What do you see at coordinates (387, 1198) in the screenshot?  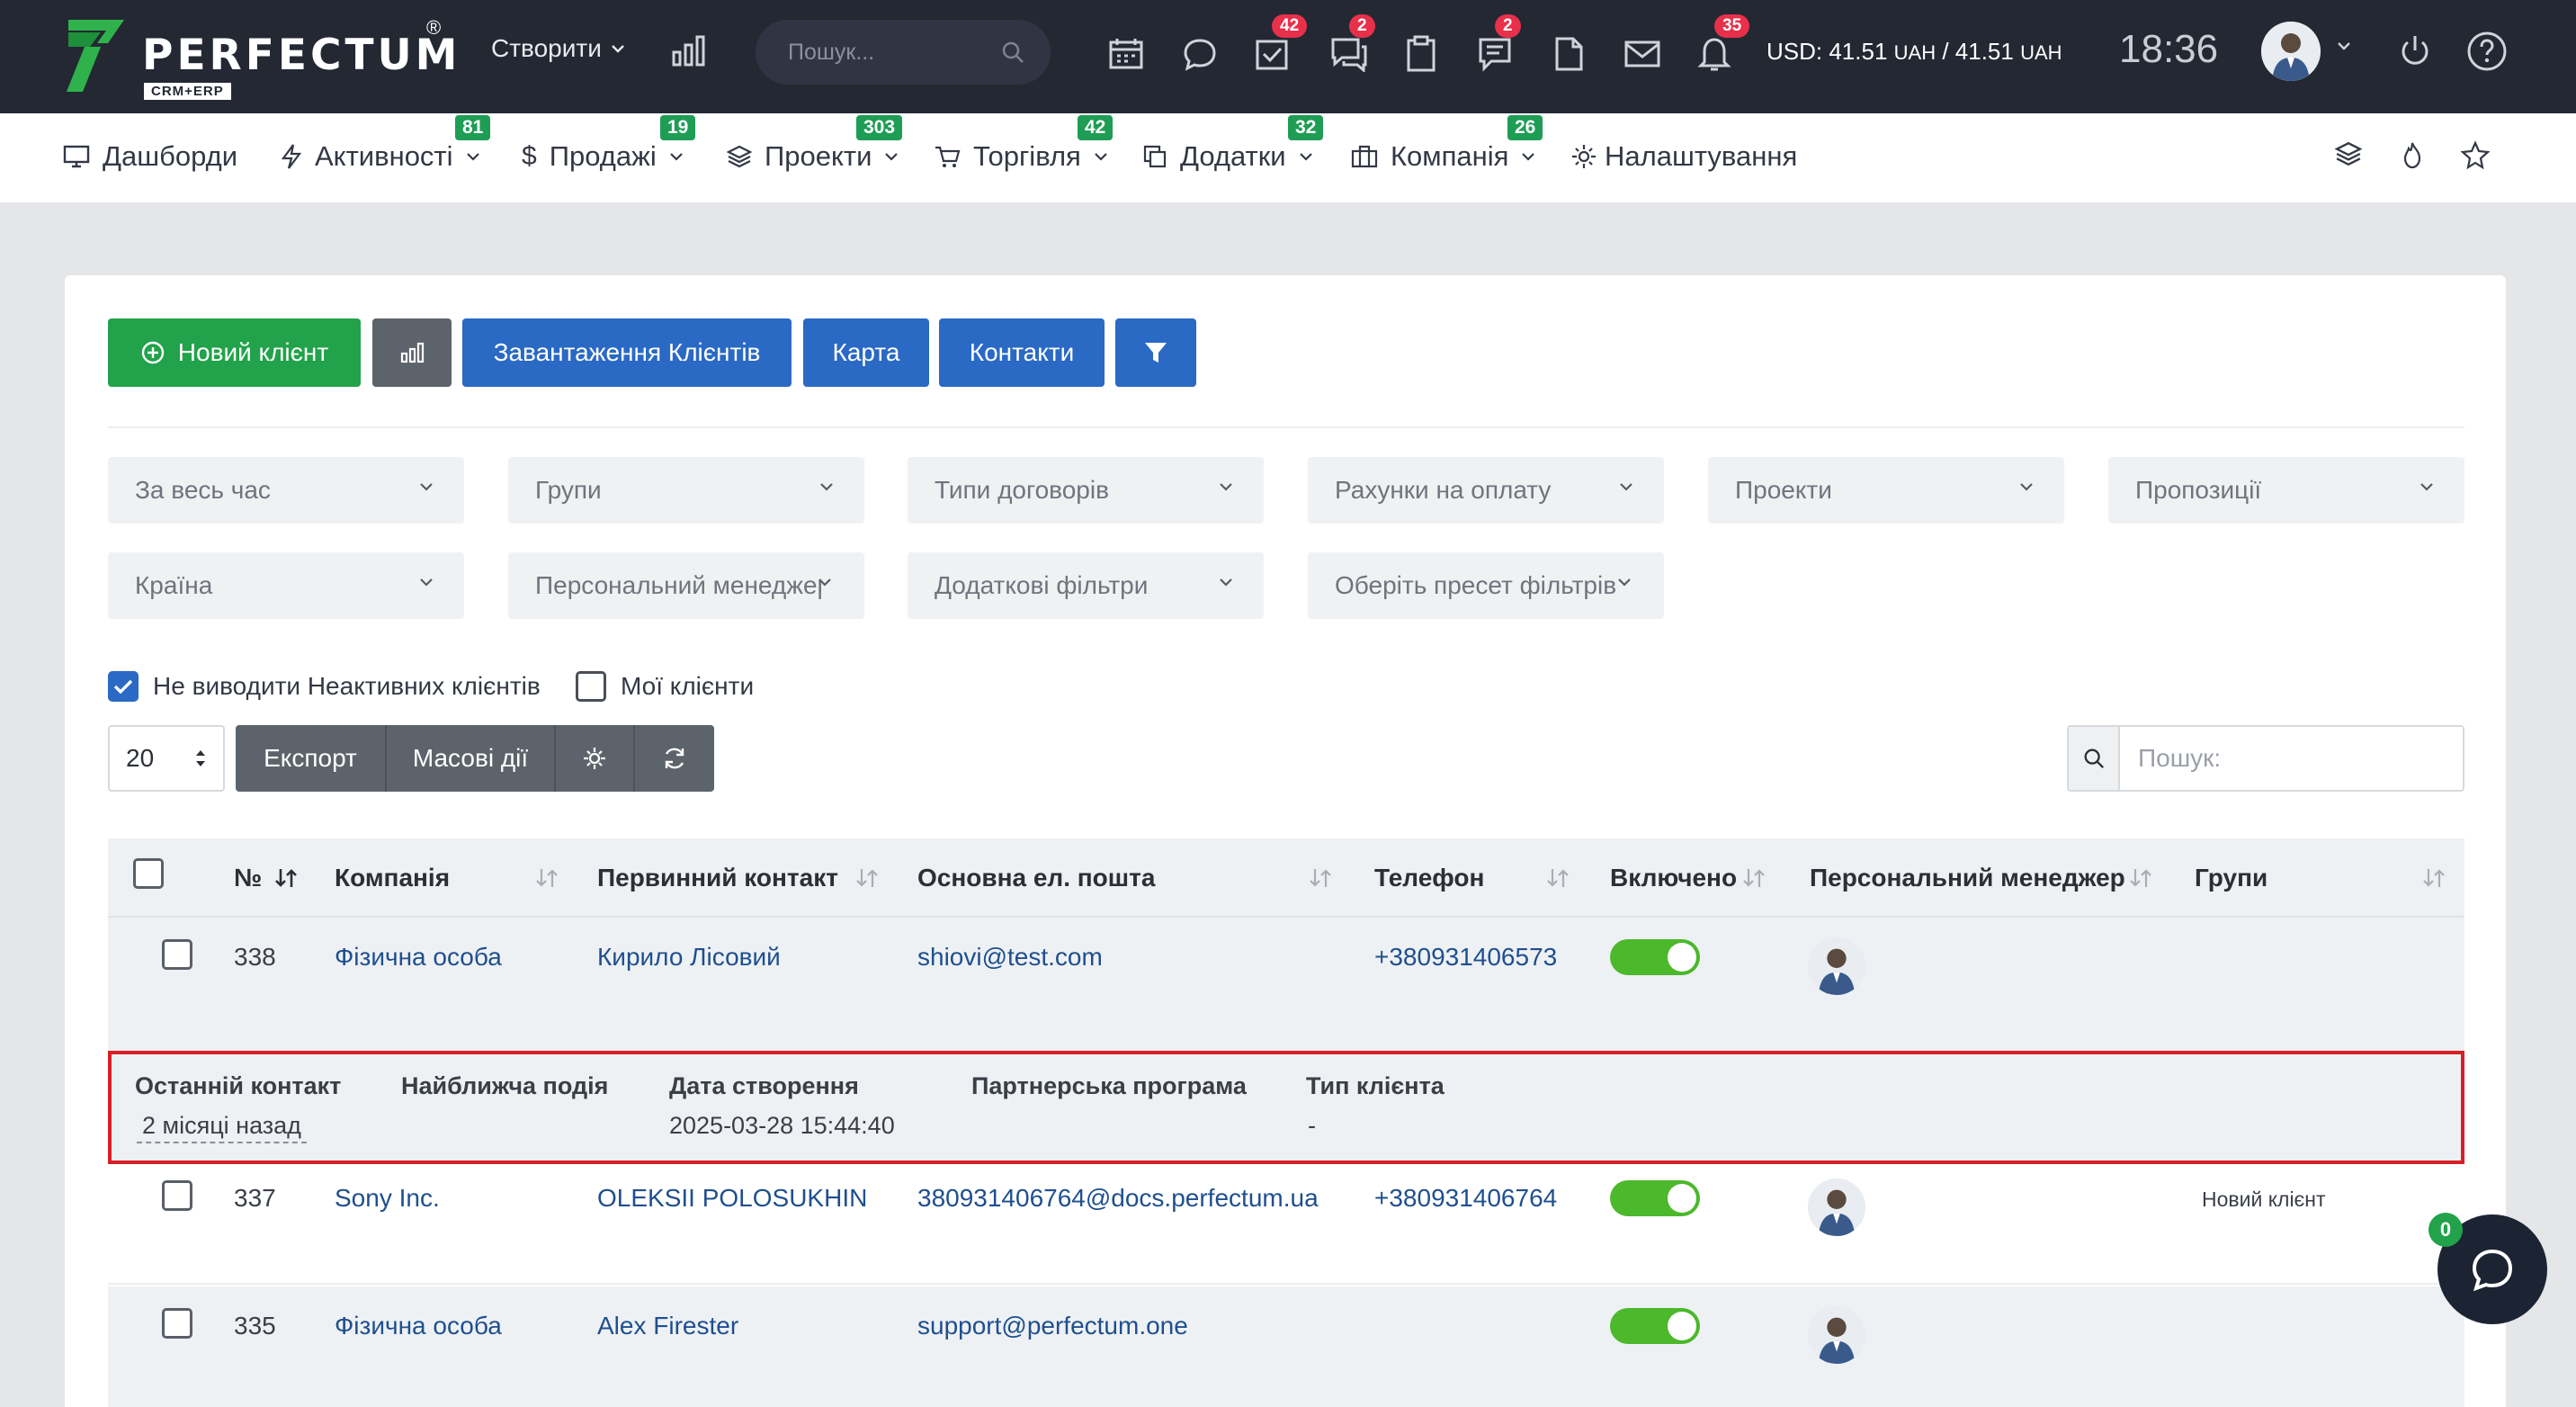 I see `cell-company: Sony Inc.` at bounding box center [387, 1198].